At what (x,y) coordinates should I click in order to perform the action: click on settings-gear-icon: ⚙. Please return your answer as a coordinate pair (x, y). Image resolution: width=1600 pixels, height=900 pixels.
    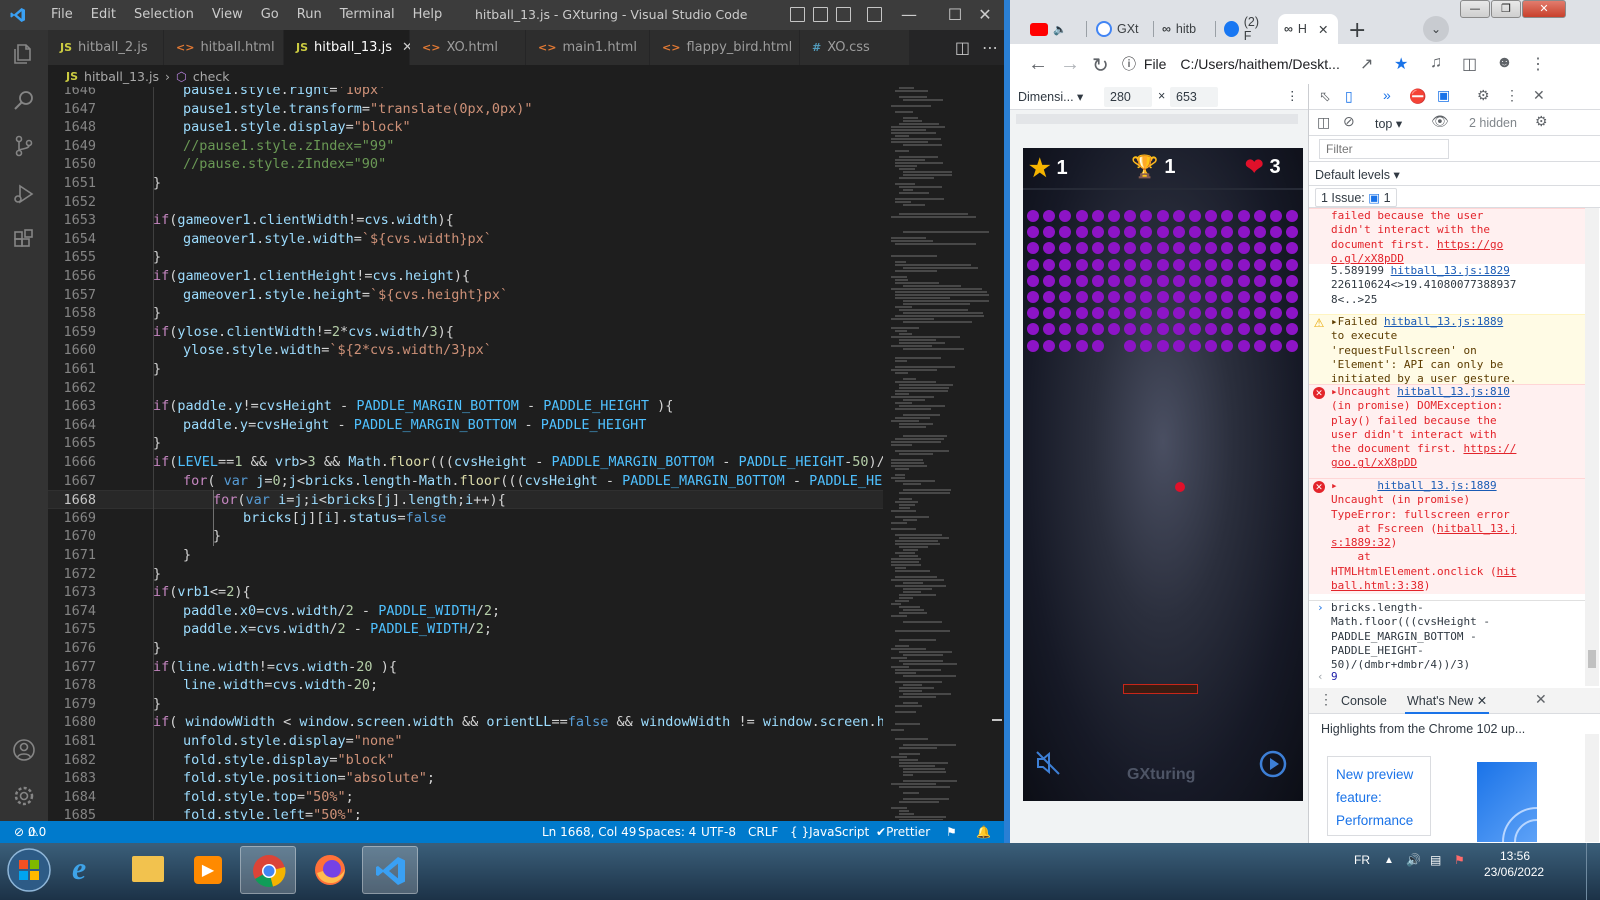
    Looking at the image, I should click on (1483, 95).